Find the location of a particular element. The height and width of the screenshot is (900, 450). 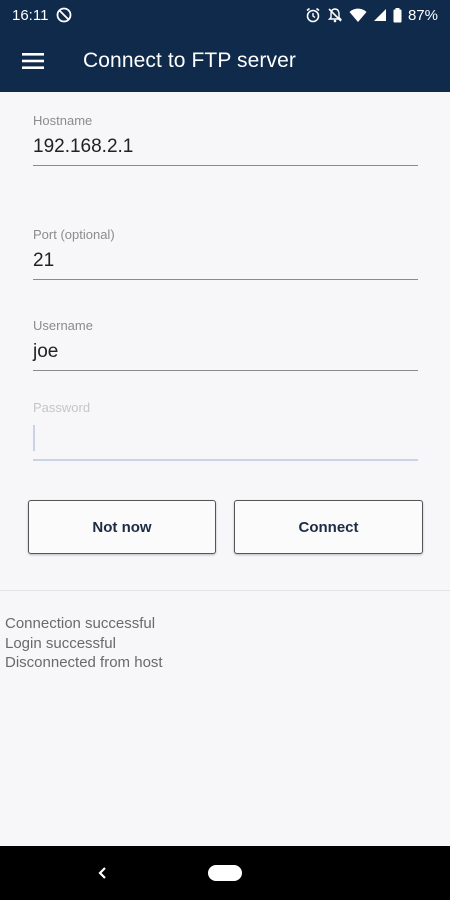

app-bar: Connect to FTP server is located at coordinates (225, 61).